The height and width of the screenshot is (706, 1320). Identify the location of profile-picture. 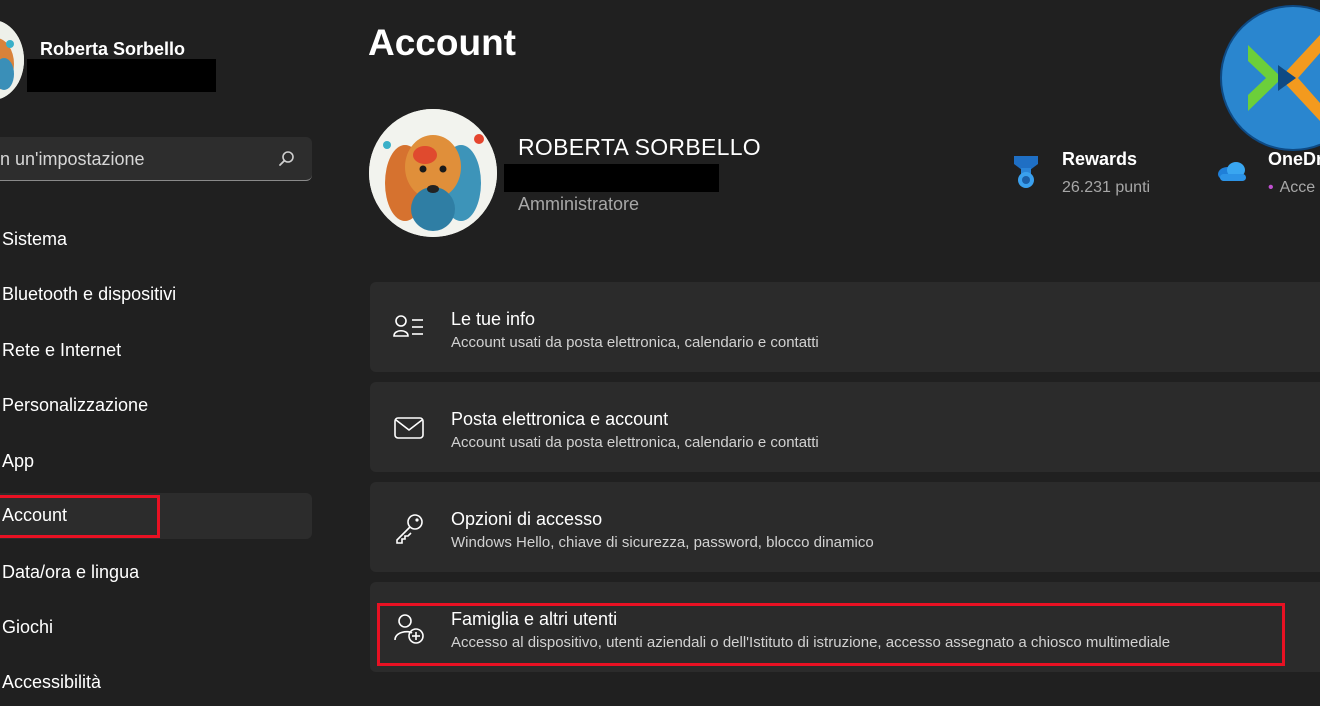
(433, 173).